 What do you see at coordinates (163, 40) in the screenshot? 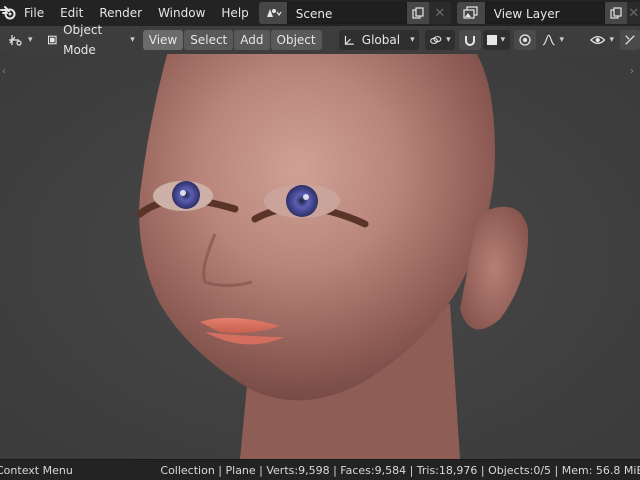
I see `menu-view: View` at bounding box center [163, 40].